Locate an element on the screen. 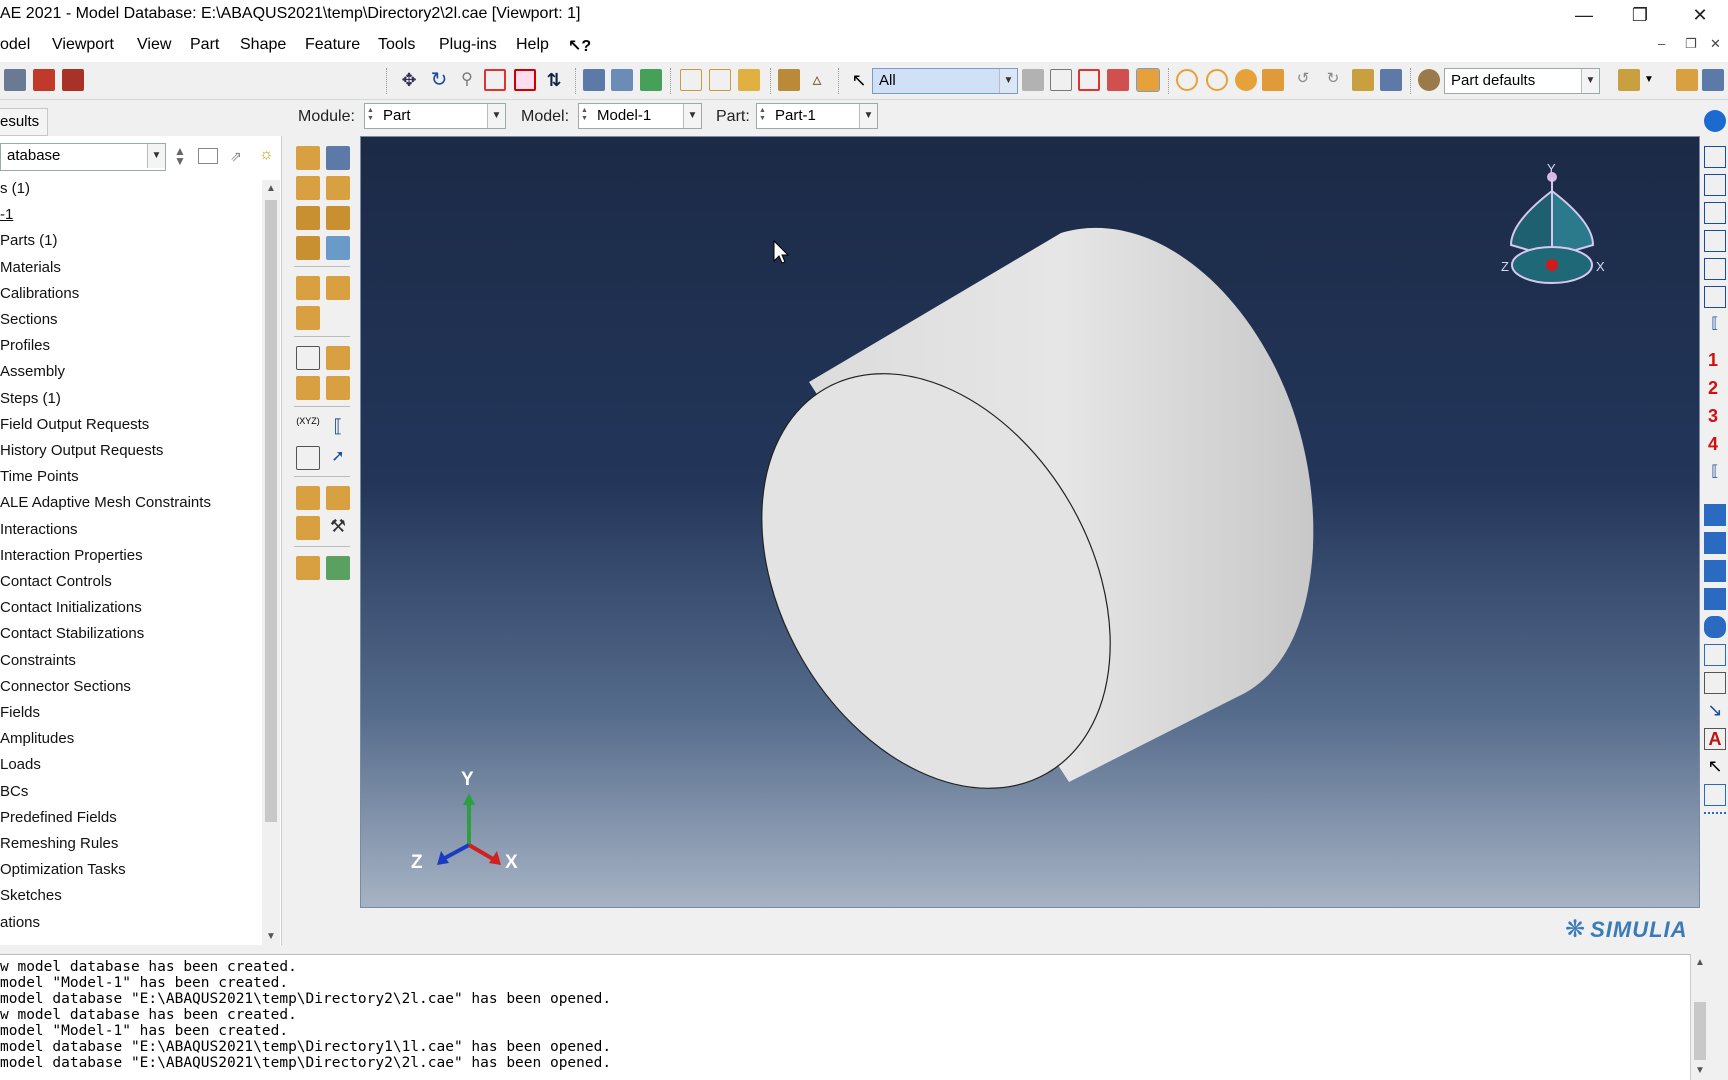 This screenshot has width=1728, height=1080. info-icon is located at coordinates (1715, 121).